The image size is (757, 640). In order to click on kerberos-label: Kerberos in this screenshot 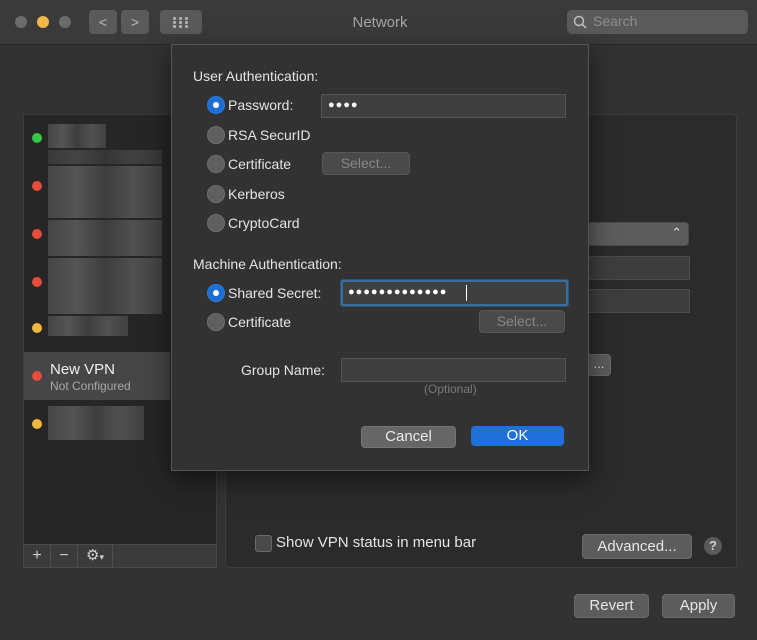, I will do `click(256, 194)`.